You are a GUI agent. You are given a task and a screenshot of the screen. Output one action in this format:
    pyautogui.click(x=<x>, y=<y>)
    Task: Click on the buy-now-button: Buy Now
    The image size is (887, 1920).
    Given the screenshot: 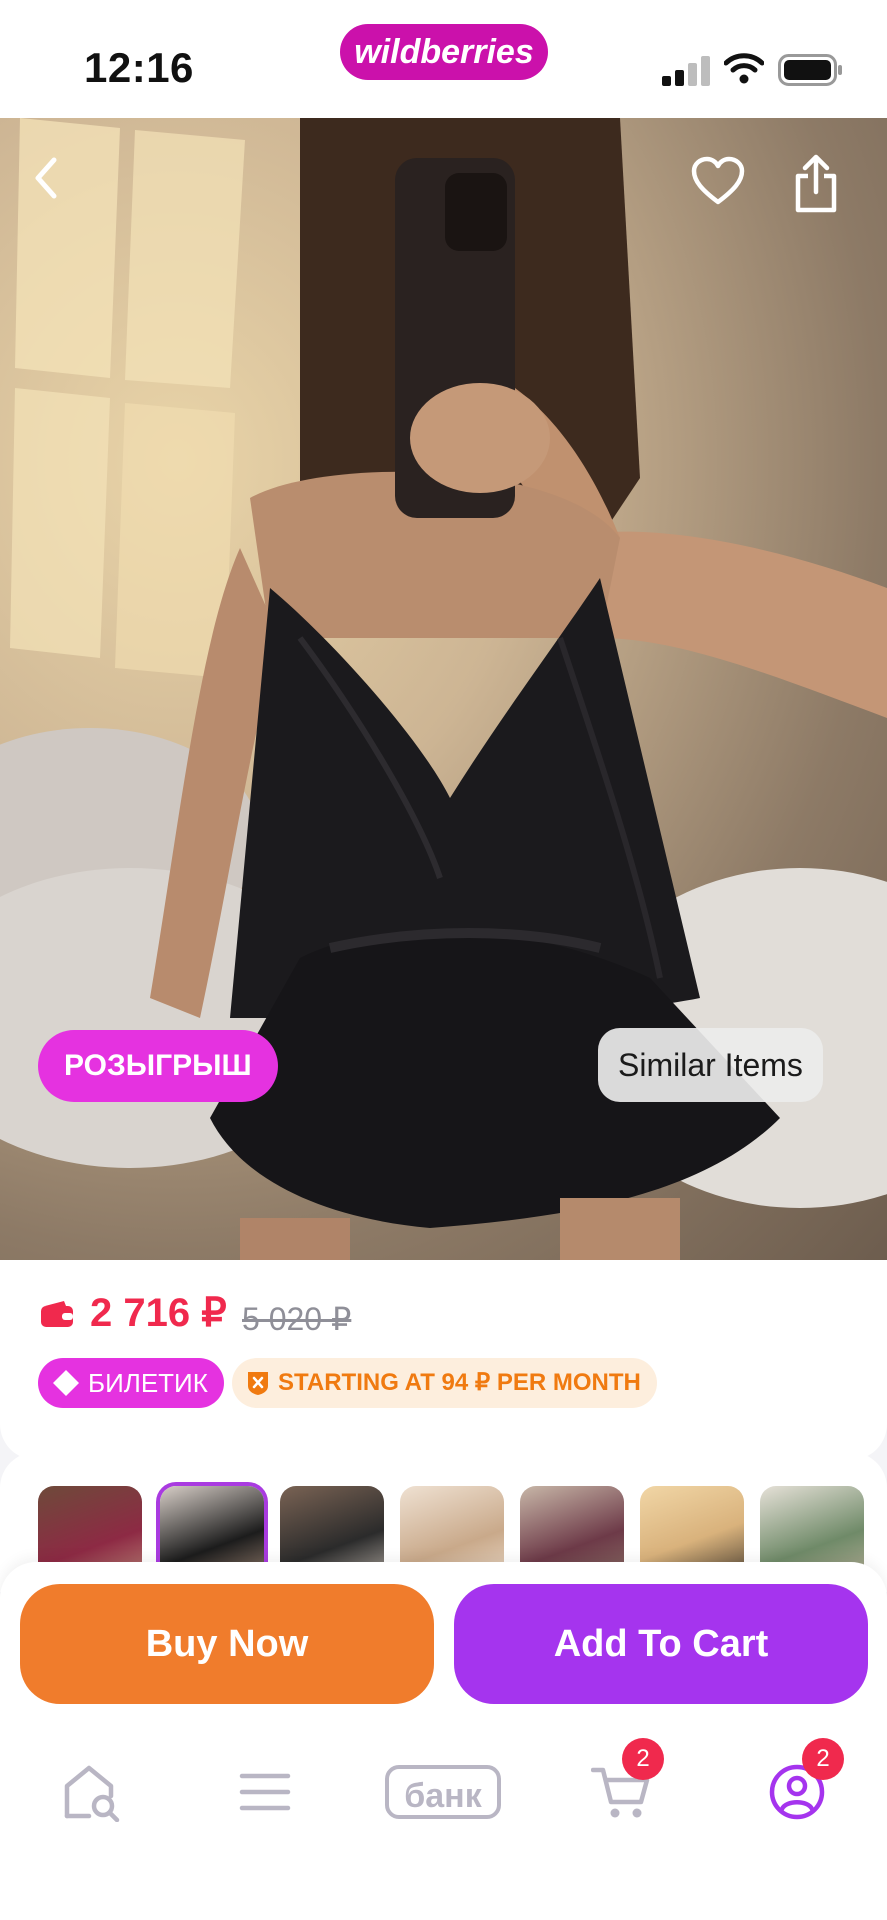 What is the action you would take?
    pyautogui.click(x=227, y=1644)
    